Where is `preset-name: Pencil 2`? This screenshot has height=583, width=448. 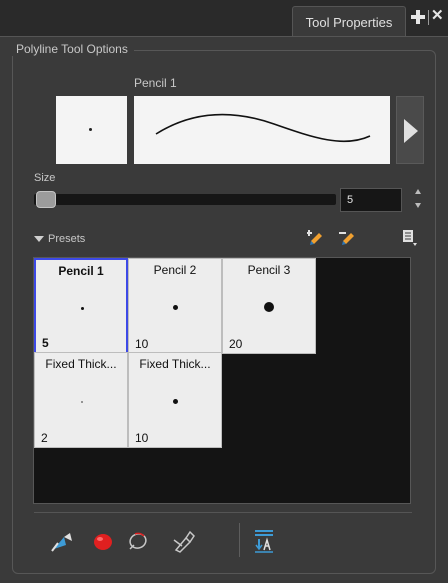
preset-name: Pencil 2 is located at coordinates (175, 270).